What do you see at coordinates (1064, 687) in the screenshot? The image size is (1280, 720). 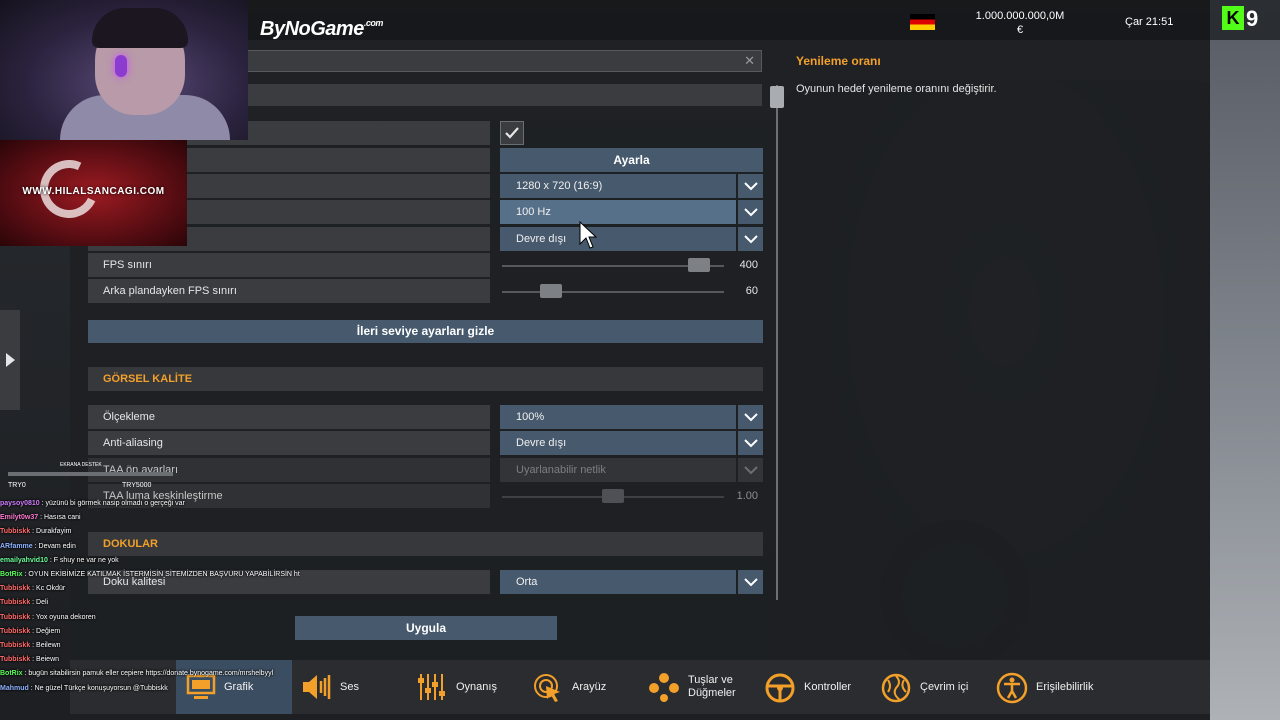 I see `nav-label-accessibility: Erişilebilirlik` at bounding box center [1064, 687].